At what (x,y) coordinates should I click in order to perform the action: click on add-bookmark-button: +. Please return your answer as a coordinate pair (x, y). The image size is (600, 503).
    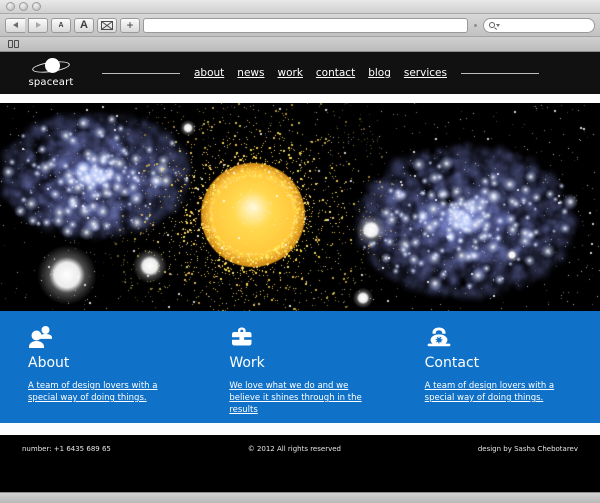
    Looking at the image, I should click on (130, 25).